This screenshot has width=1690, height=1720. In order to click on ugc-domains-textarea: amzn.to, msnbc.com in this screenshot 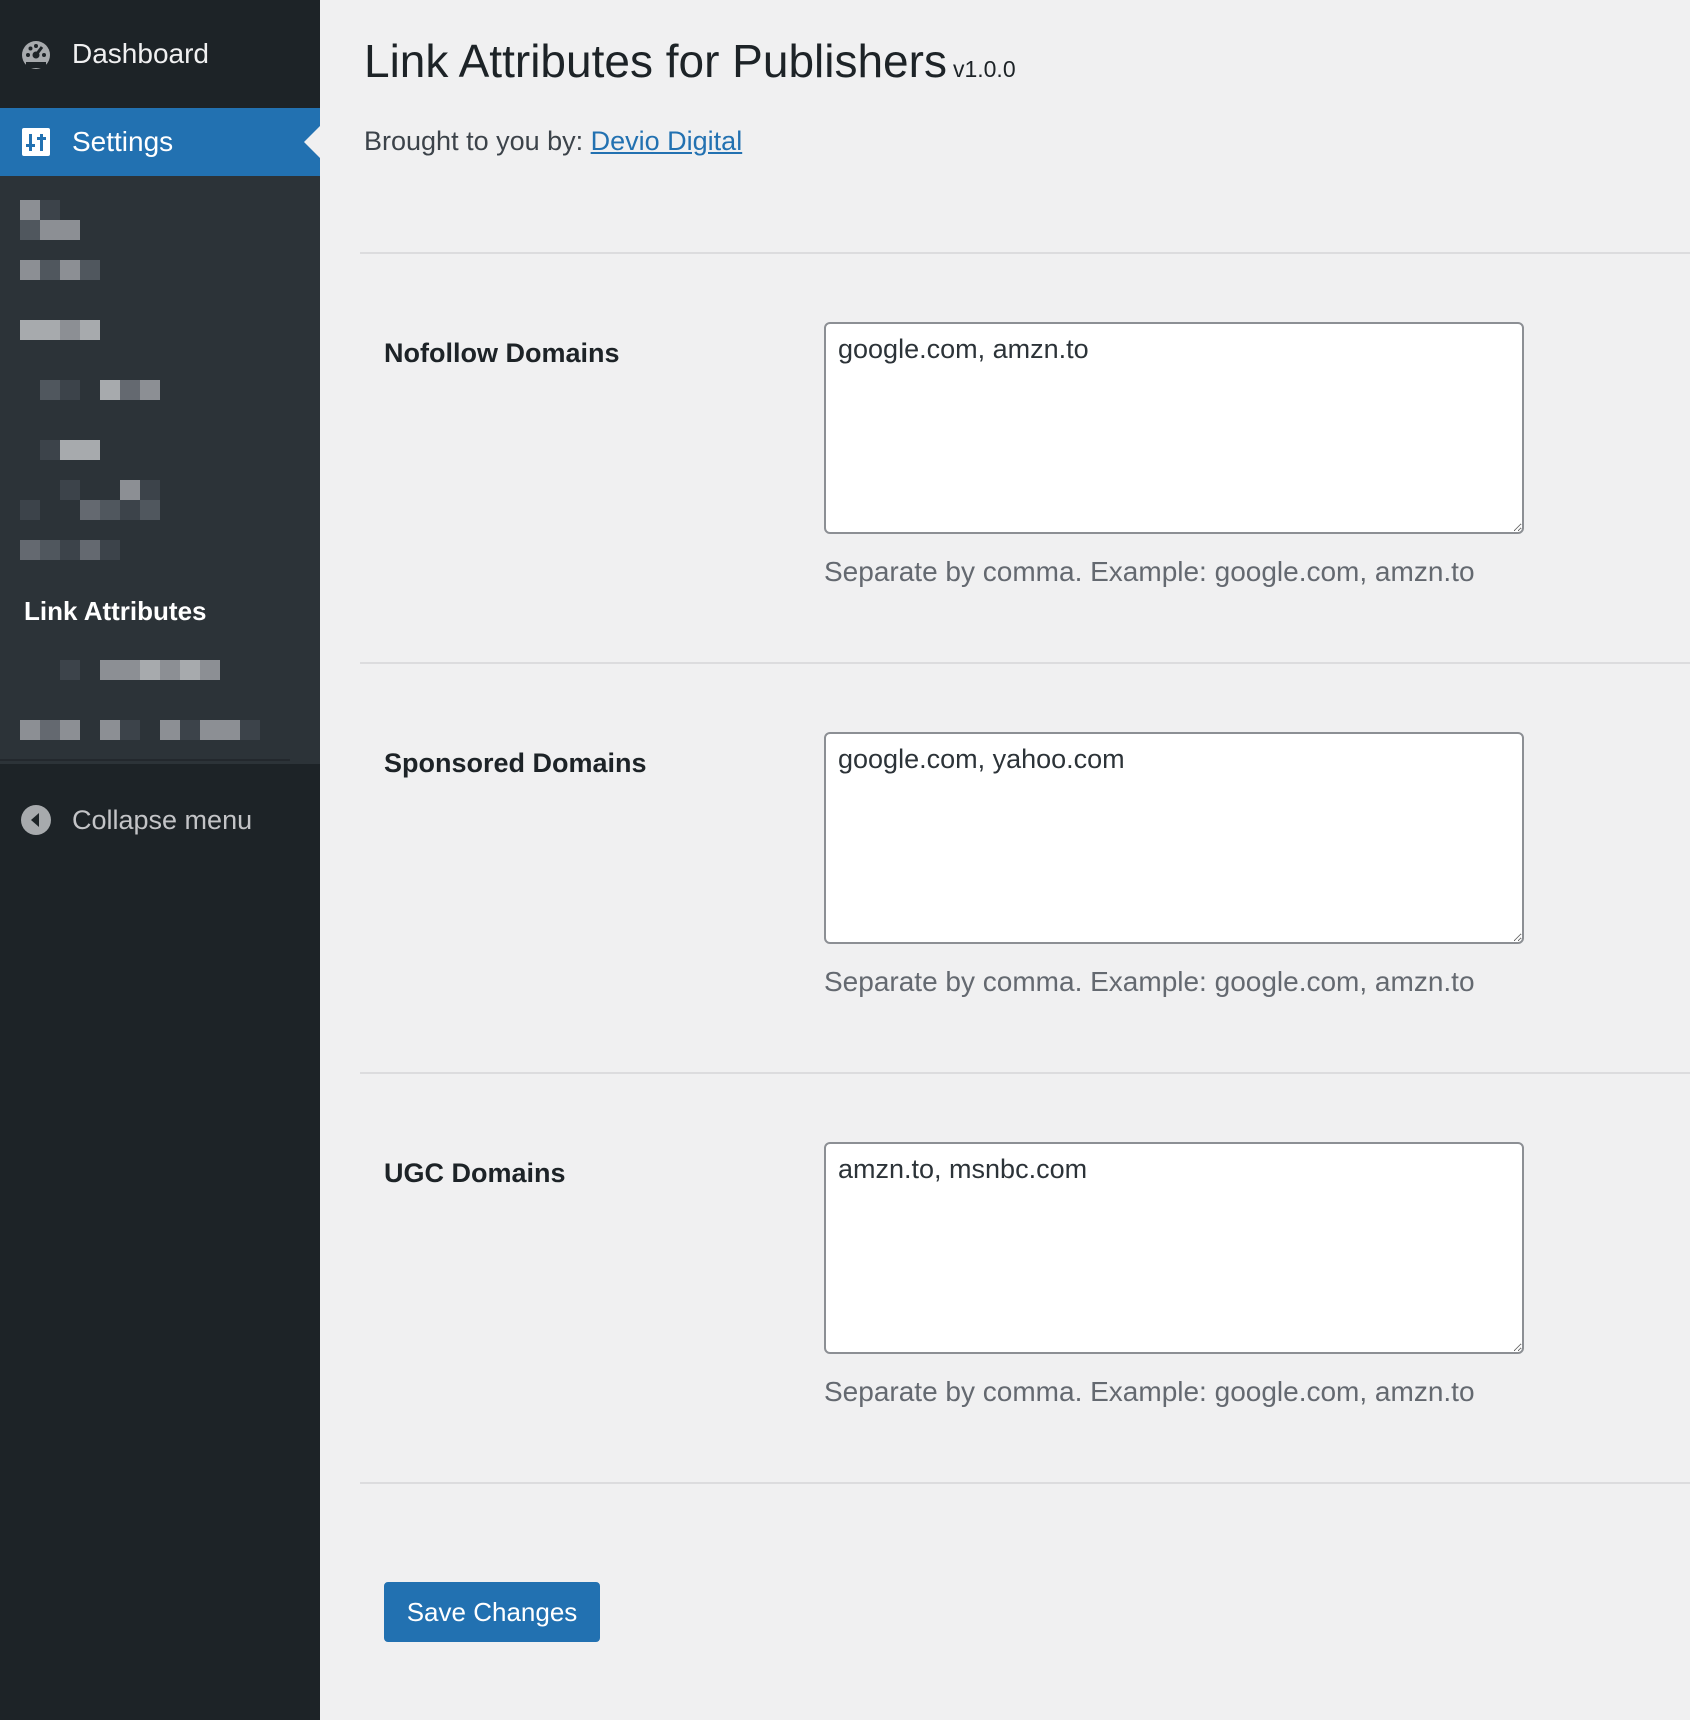, I will do `click(1174, 1248)`.